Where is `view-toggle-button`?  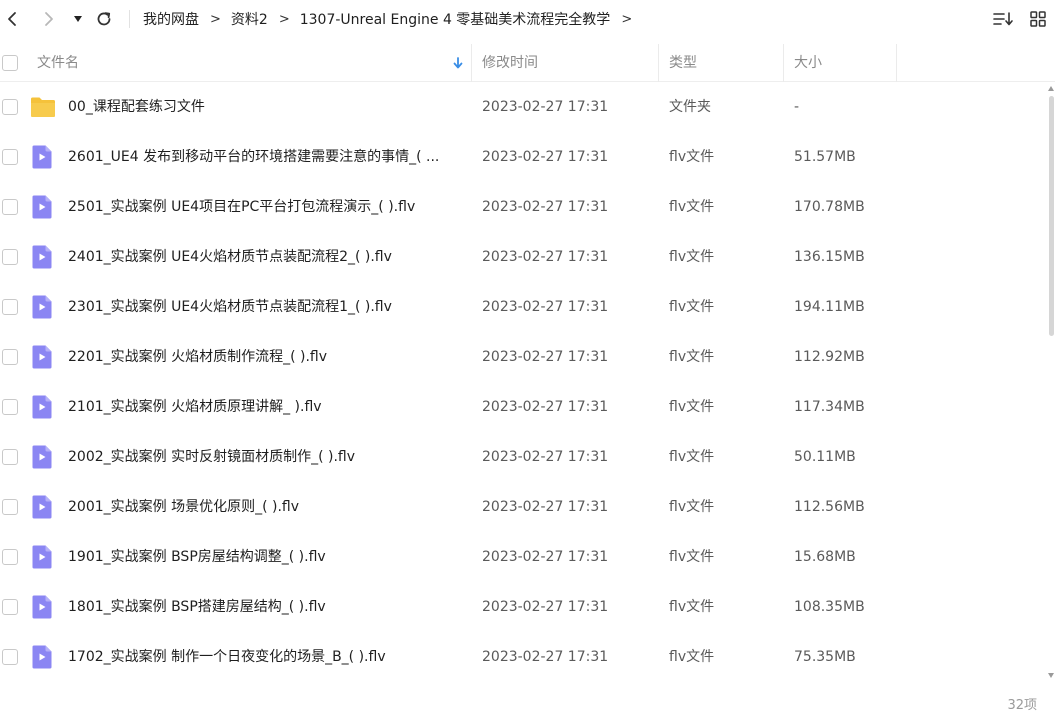 view-toggle-button is located at coordinates (1038, 19).